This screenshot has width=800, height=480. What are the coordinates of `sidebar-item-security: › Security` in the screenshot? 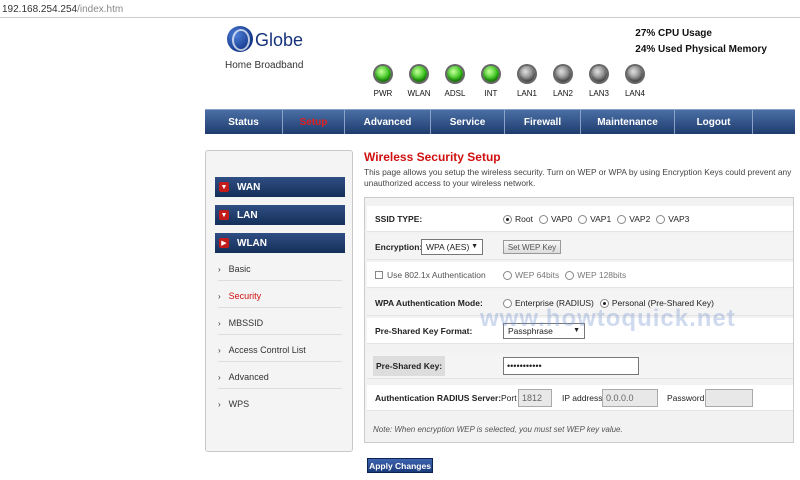 It's located at (280, 296).